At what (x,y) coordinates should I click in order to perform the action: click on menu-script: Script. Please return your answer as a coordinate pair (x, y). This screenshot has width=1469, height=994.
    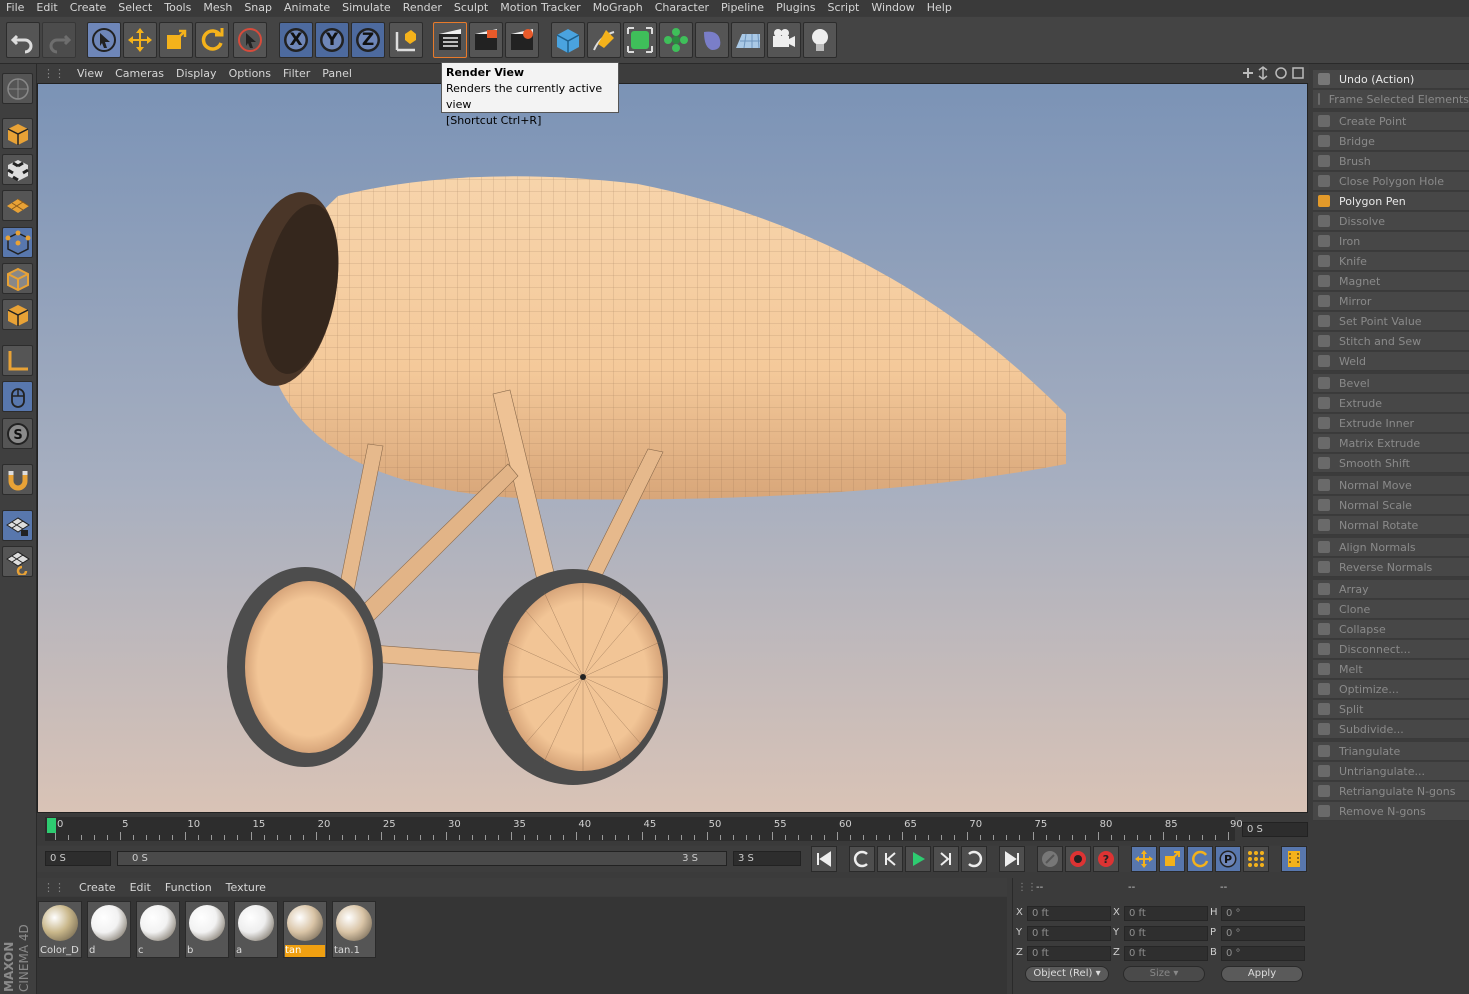
    Looking at the image, I should click on (843, 8).